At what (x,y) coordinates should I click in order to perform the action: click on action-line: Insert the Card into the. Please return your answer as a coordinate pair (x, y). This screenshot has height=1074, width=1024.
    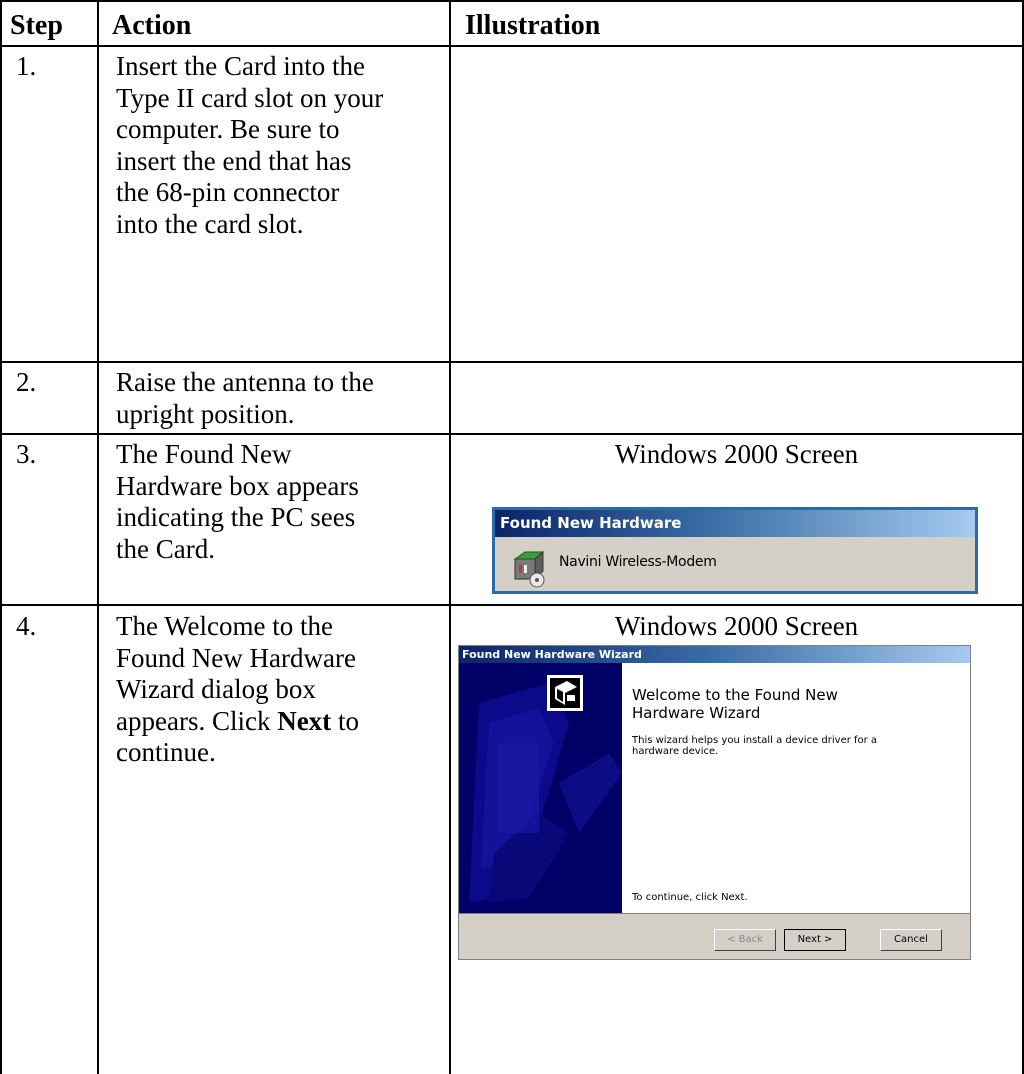
    Looking at the image, I should click on (240, 66).